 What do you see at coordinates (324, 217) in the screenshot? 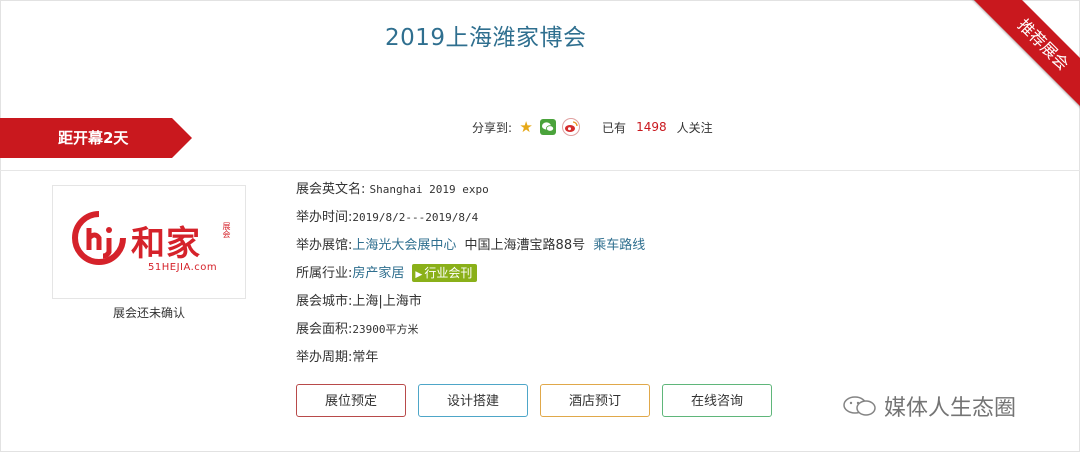
I see `date-label: 举办时间:` at bounding box center [324, 217].